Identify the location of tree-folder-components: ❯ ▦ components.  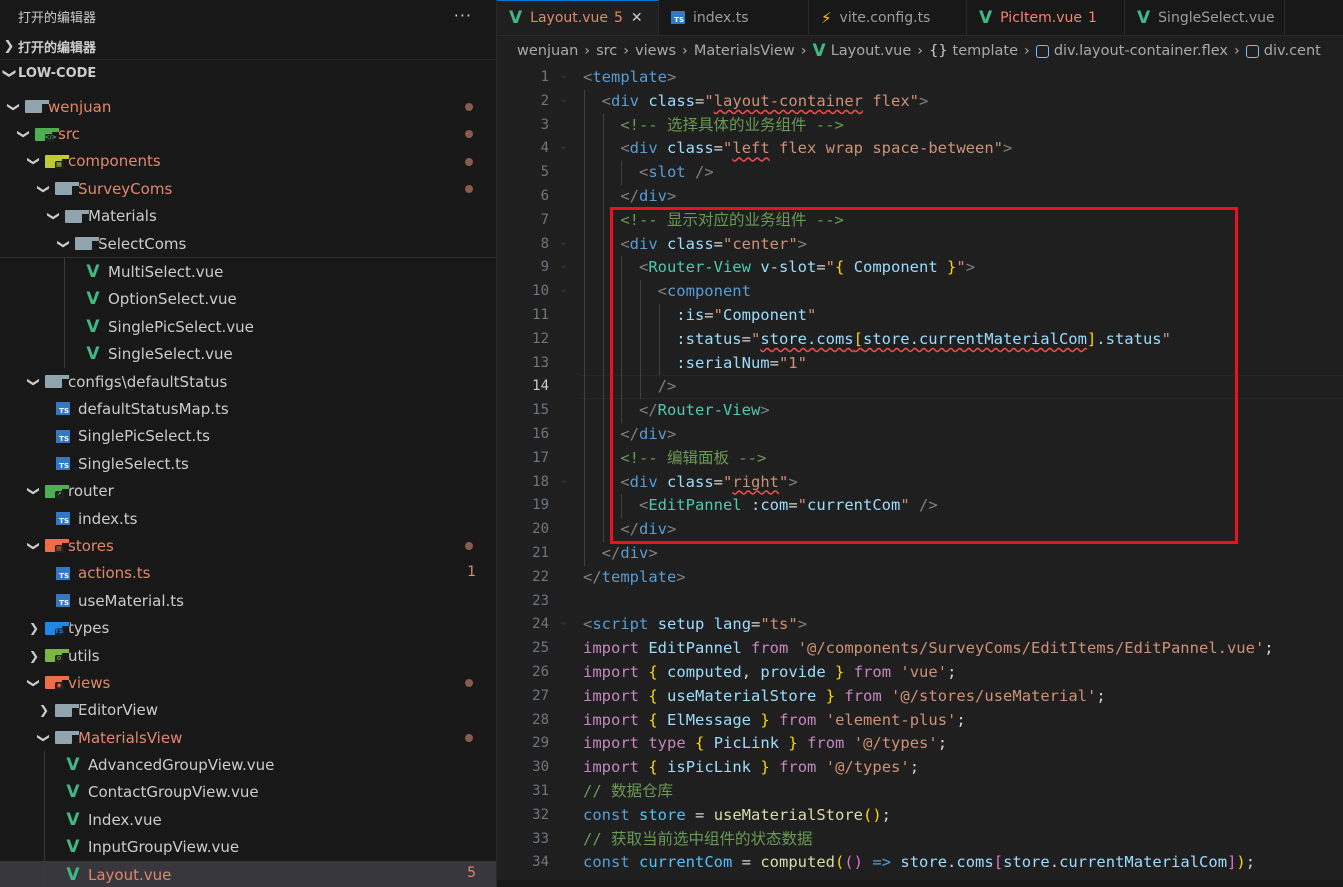
(248, 161).